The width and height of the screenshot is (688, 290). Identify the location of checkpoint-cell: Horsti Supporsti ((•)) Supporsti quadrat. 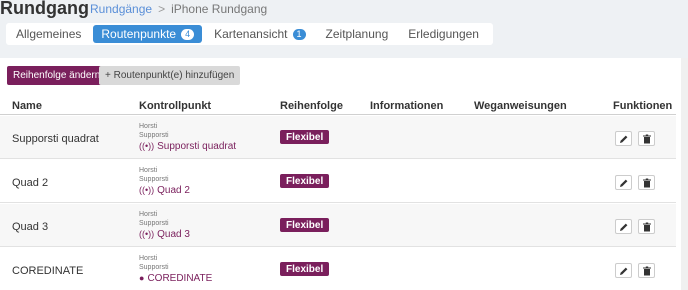
(187, 137).